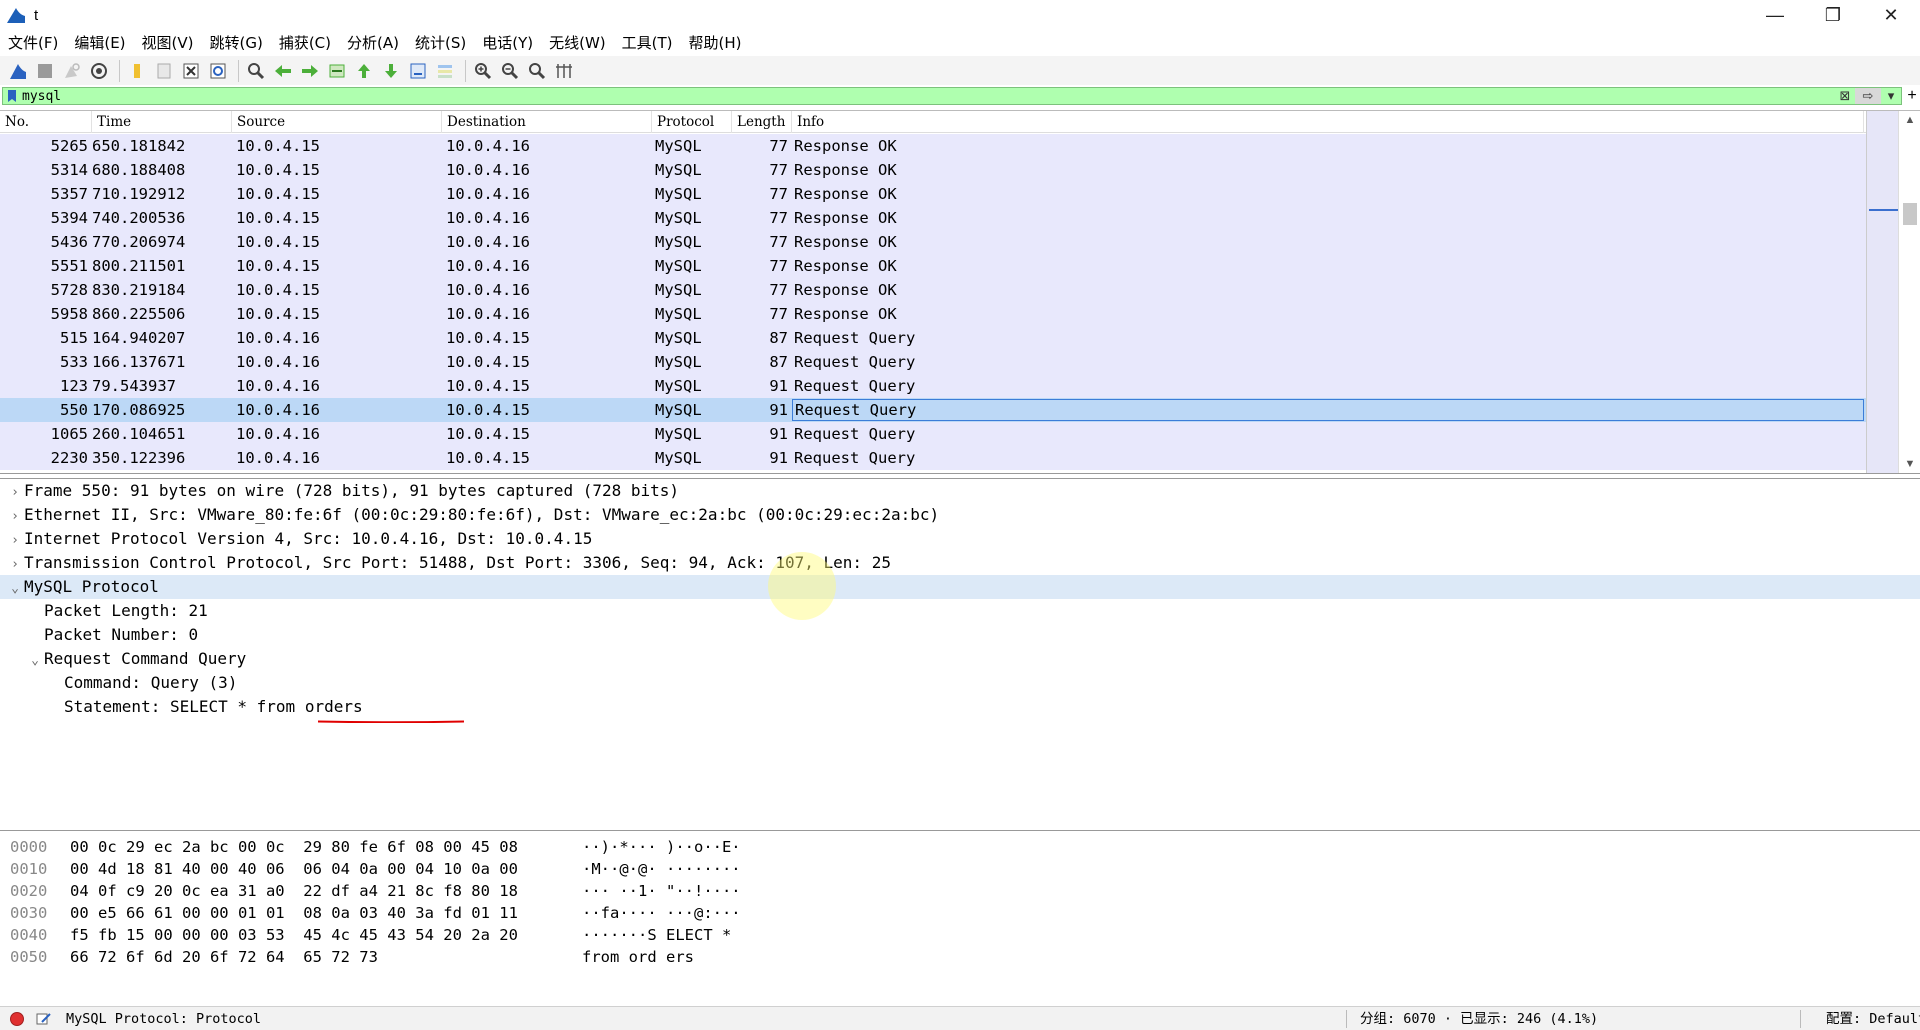  Describe the element at coordinates (72, 71) in the screenshot. I see `restart-capture-icon` at that location.